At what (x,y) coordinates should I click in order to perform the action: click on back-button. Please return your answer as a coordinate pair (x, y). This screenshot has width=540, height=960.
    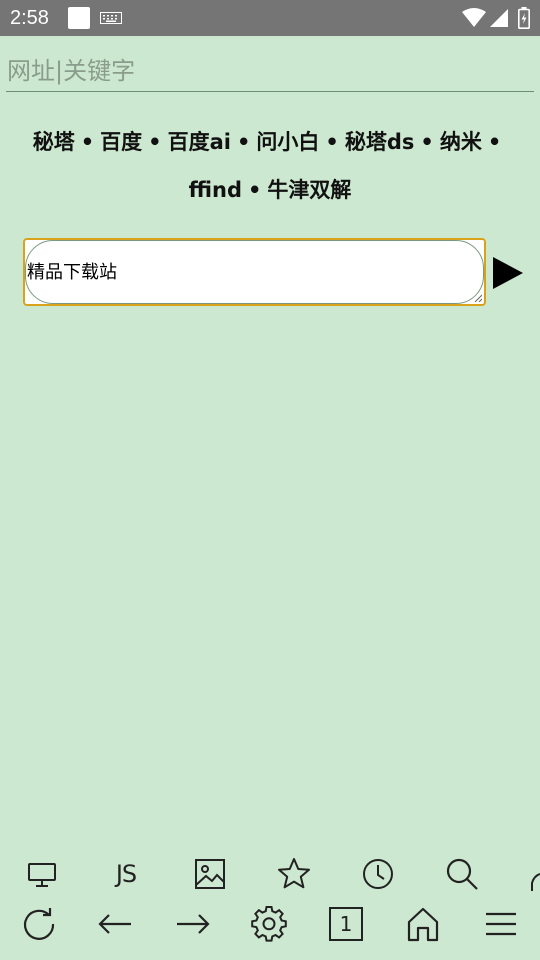
    Looking at the image, I should click on (115, 924).